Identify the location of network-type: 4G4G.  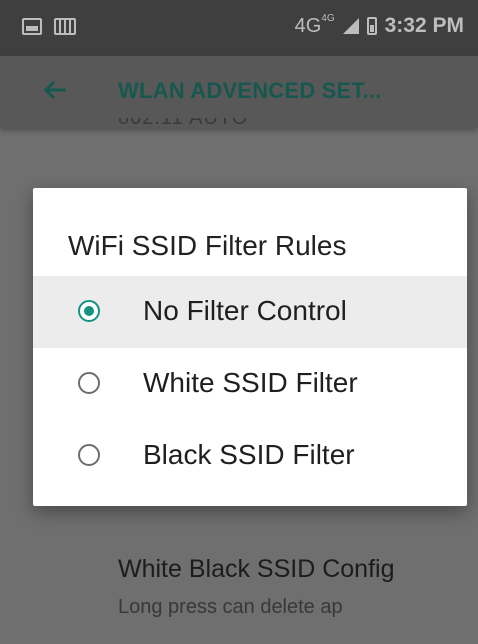
(314, 24).